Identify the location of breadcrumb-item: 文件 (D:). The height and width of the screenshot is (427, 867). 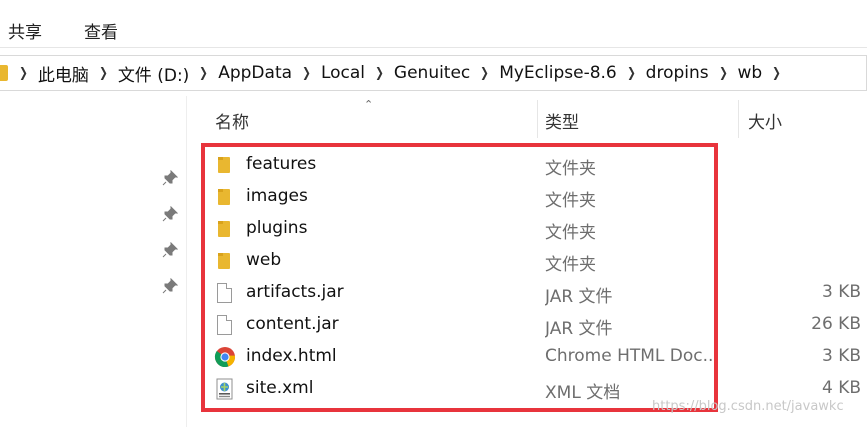
(154, 73).